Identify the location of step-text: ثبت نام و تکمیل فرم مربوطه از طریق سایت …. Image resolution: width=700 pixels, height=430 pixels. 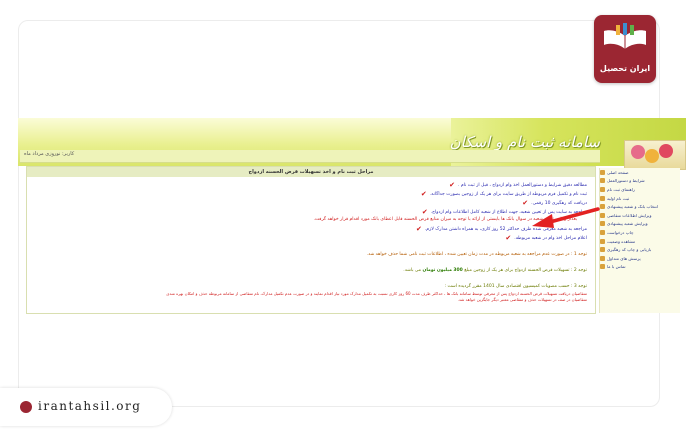
(508, 194).